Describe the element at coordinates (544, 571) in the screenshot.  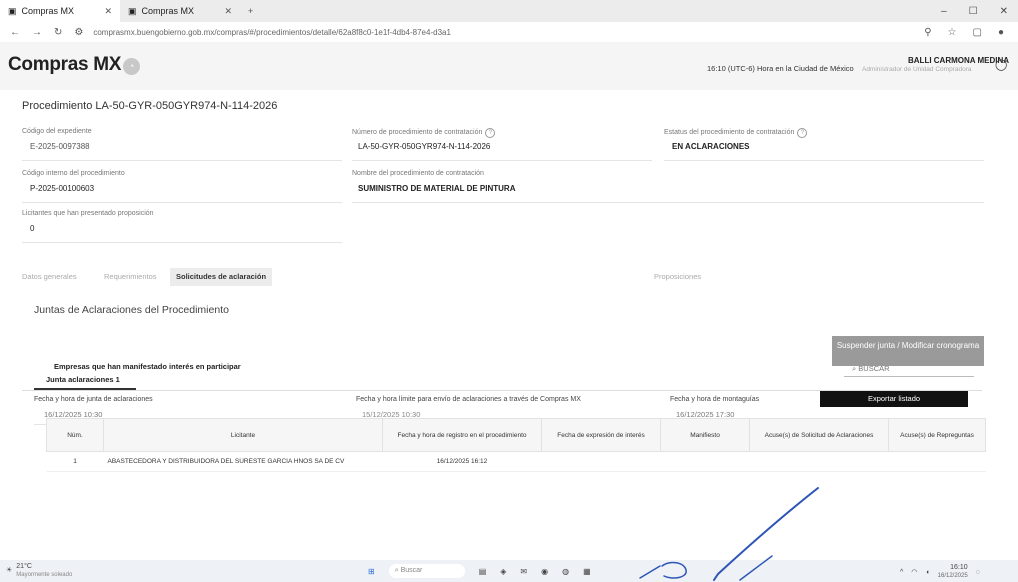
I see `chrome-icon: ◉` at that location.